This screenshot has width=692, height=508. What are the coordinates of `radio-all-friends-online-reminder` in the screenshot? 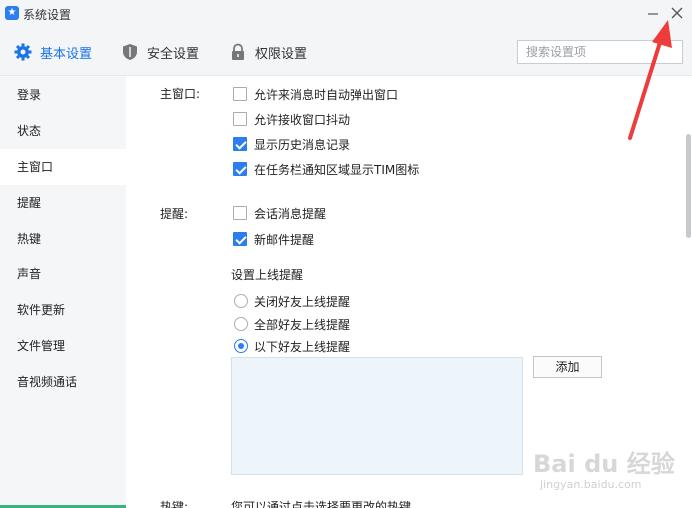 It's located at (241, 324).